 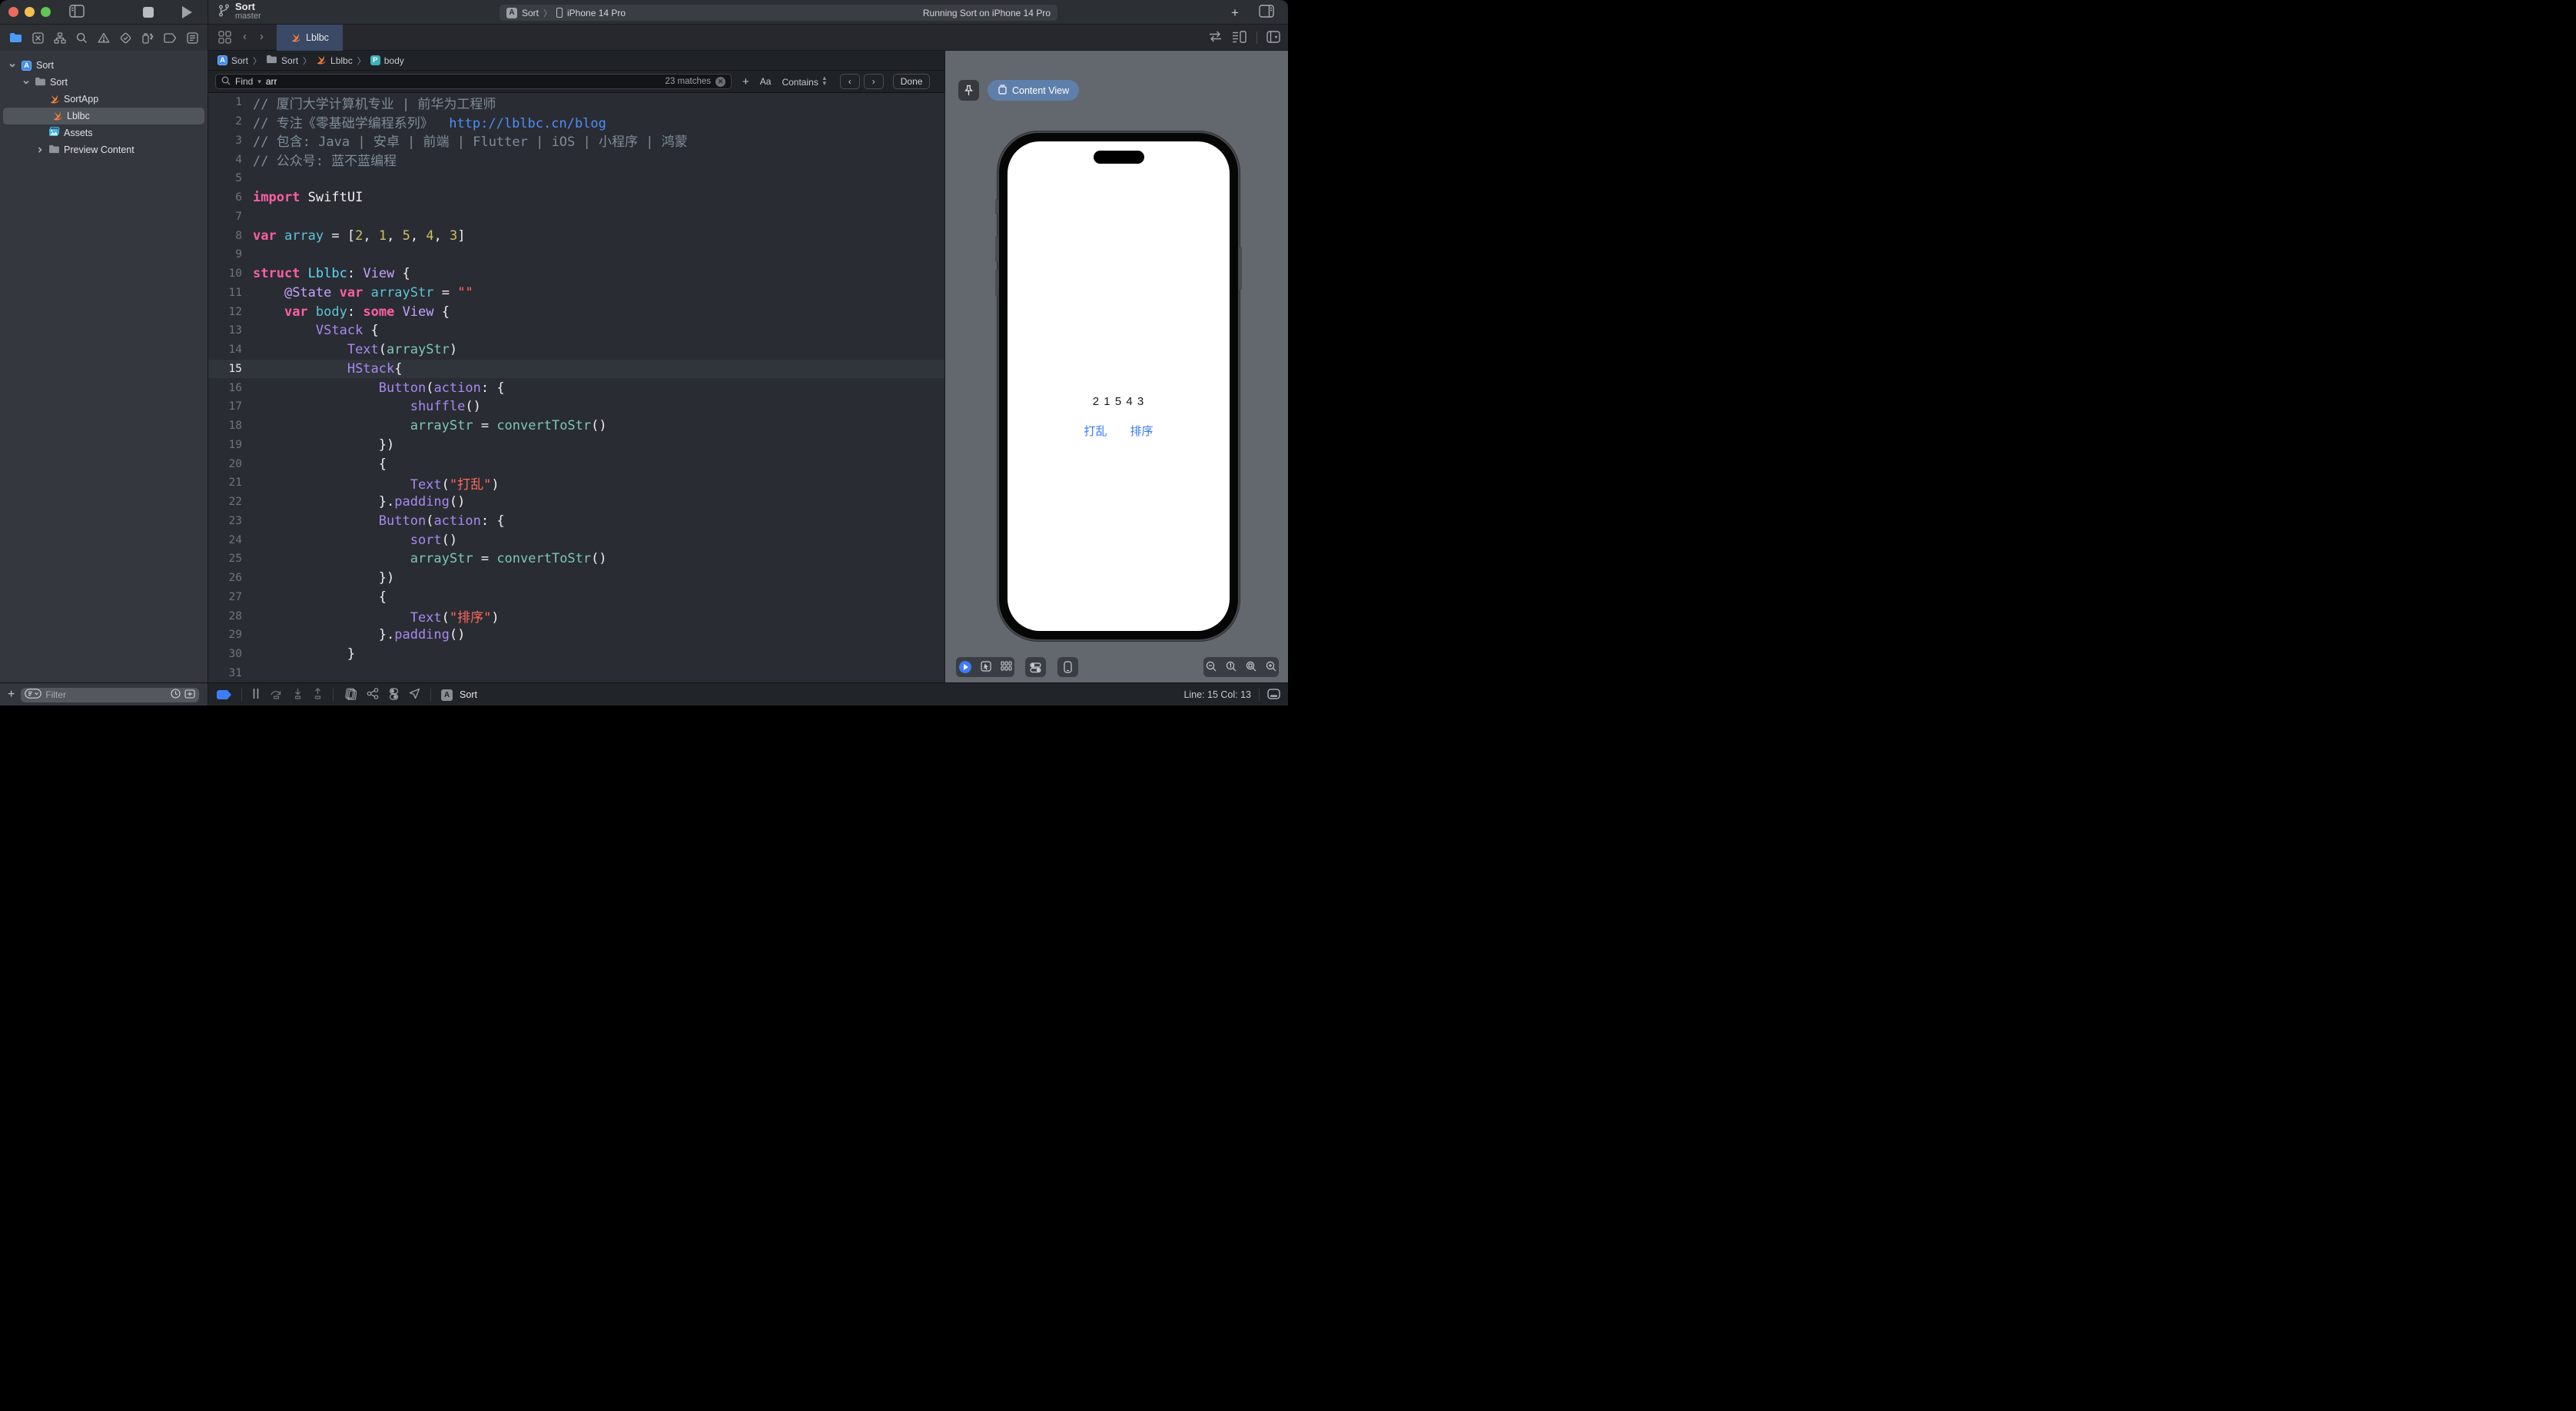 What do you see at coordinates (576, 426) in the screenshot?
I see `code-line-18: 18 arrayStr = convertToStr()` at bounding box center [576, 426].